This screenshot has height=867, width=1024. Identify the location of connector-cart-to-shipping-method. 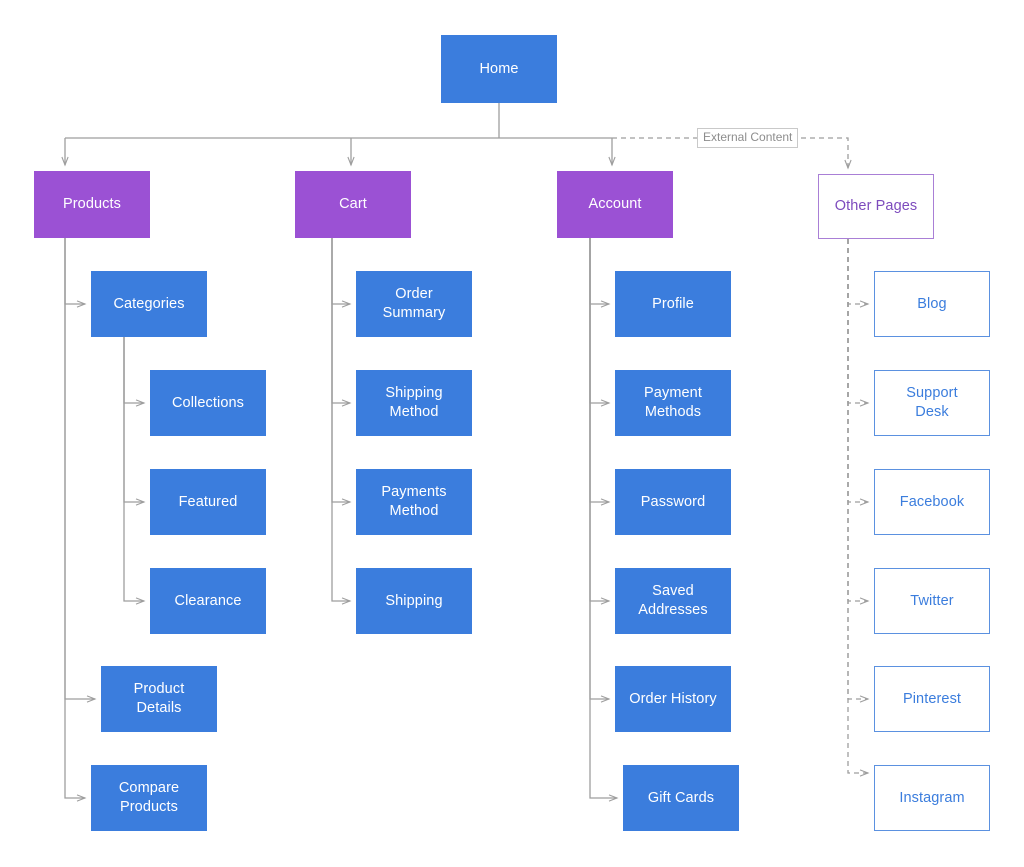
(340, 320).